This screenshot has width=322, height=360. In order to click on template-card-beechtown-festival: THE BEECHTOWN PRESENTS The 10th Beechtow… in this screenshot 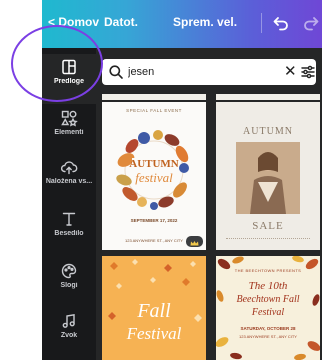, I will do `click(268, 308)`.